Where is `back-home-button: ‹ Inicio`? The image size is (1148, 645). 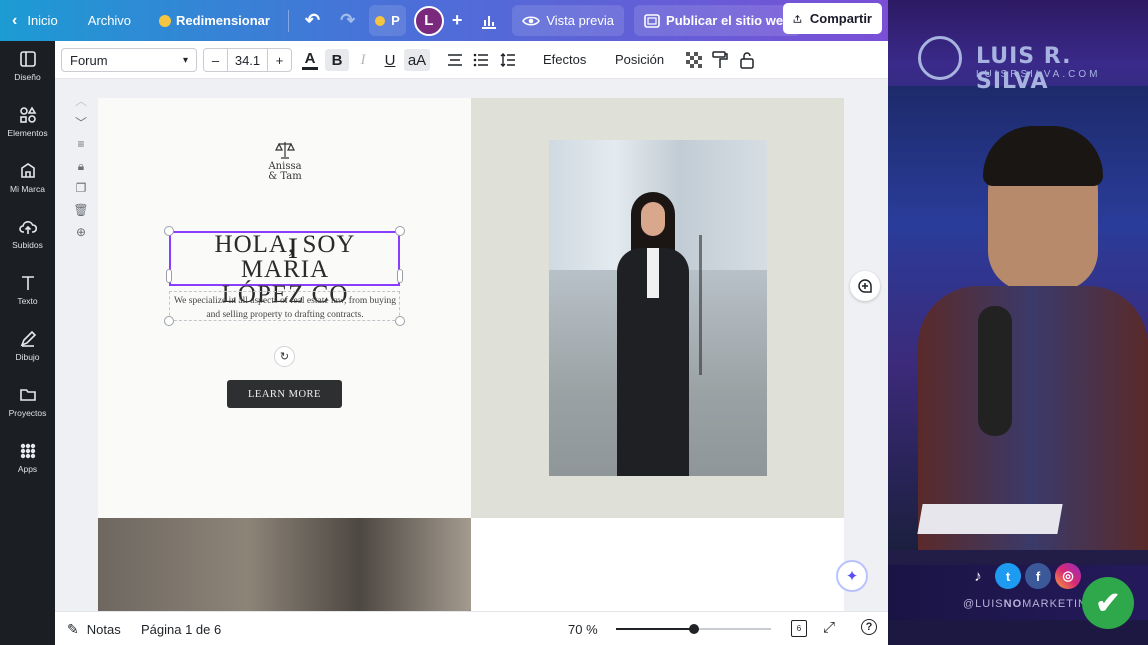 back-home-button: ‹ Inicio is located at coordinates (34, 20).